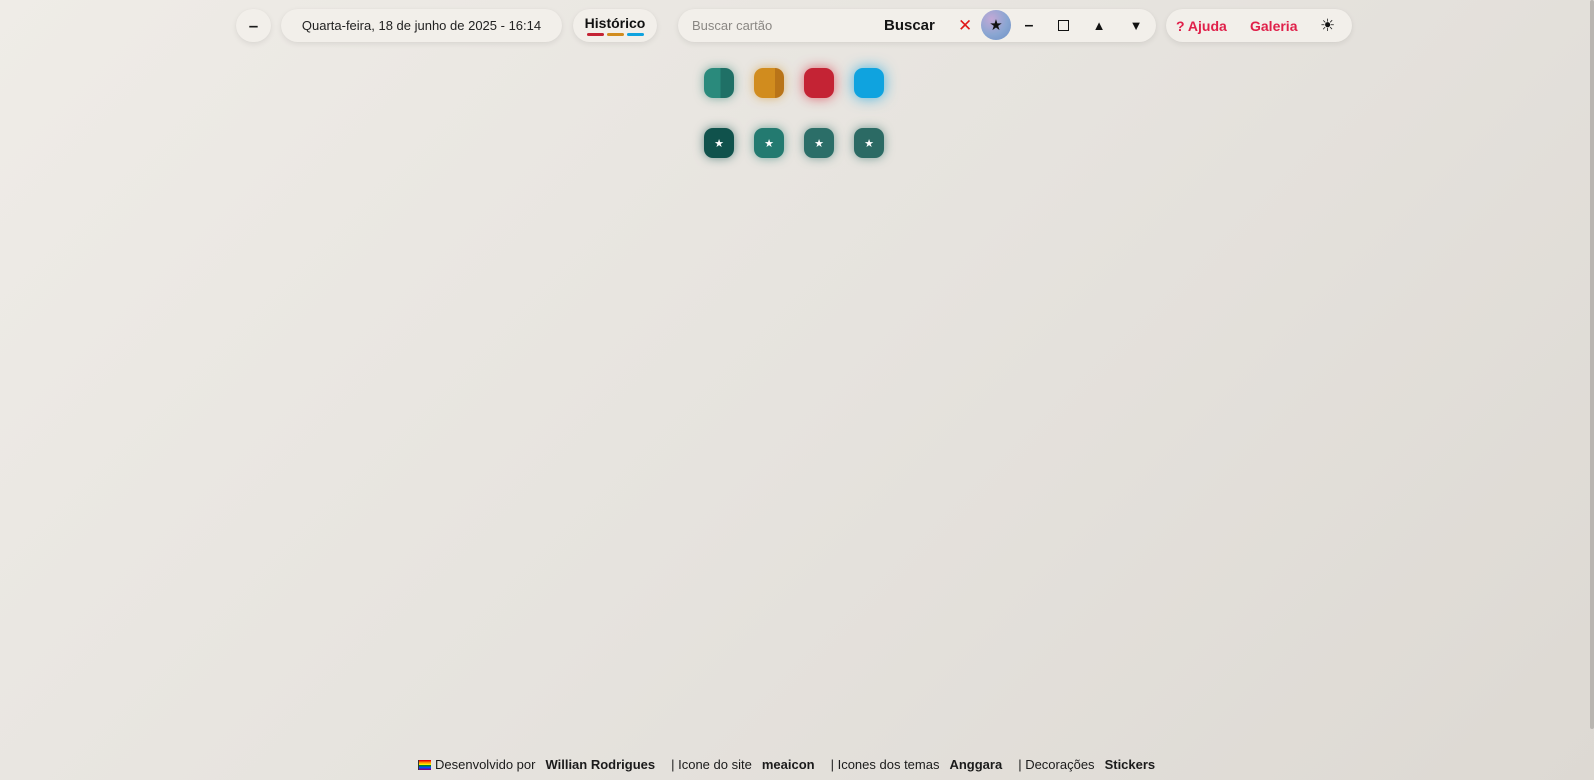 This screenshot has width=1594, height=780. I want to click on decorations-label: | Decorações, so click(1056, 764).